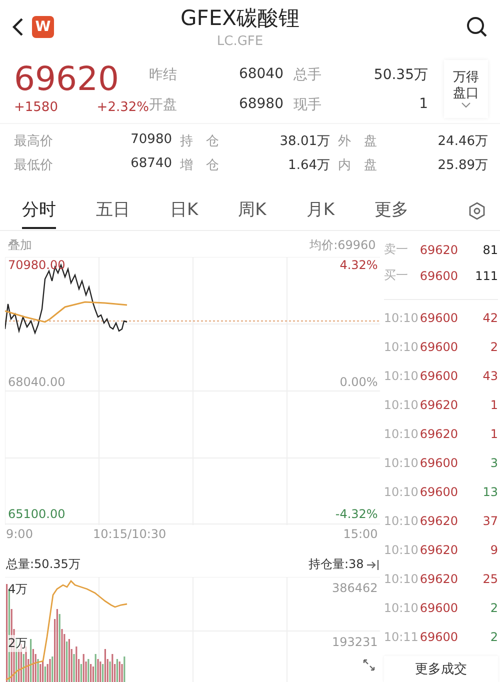 Image resolution: width=500 pixels, height=682 pixels. I want to click on book-label: 买一, so click(396, 275).